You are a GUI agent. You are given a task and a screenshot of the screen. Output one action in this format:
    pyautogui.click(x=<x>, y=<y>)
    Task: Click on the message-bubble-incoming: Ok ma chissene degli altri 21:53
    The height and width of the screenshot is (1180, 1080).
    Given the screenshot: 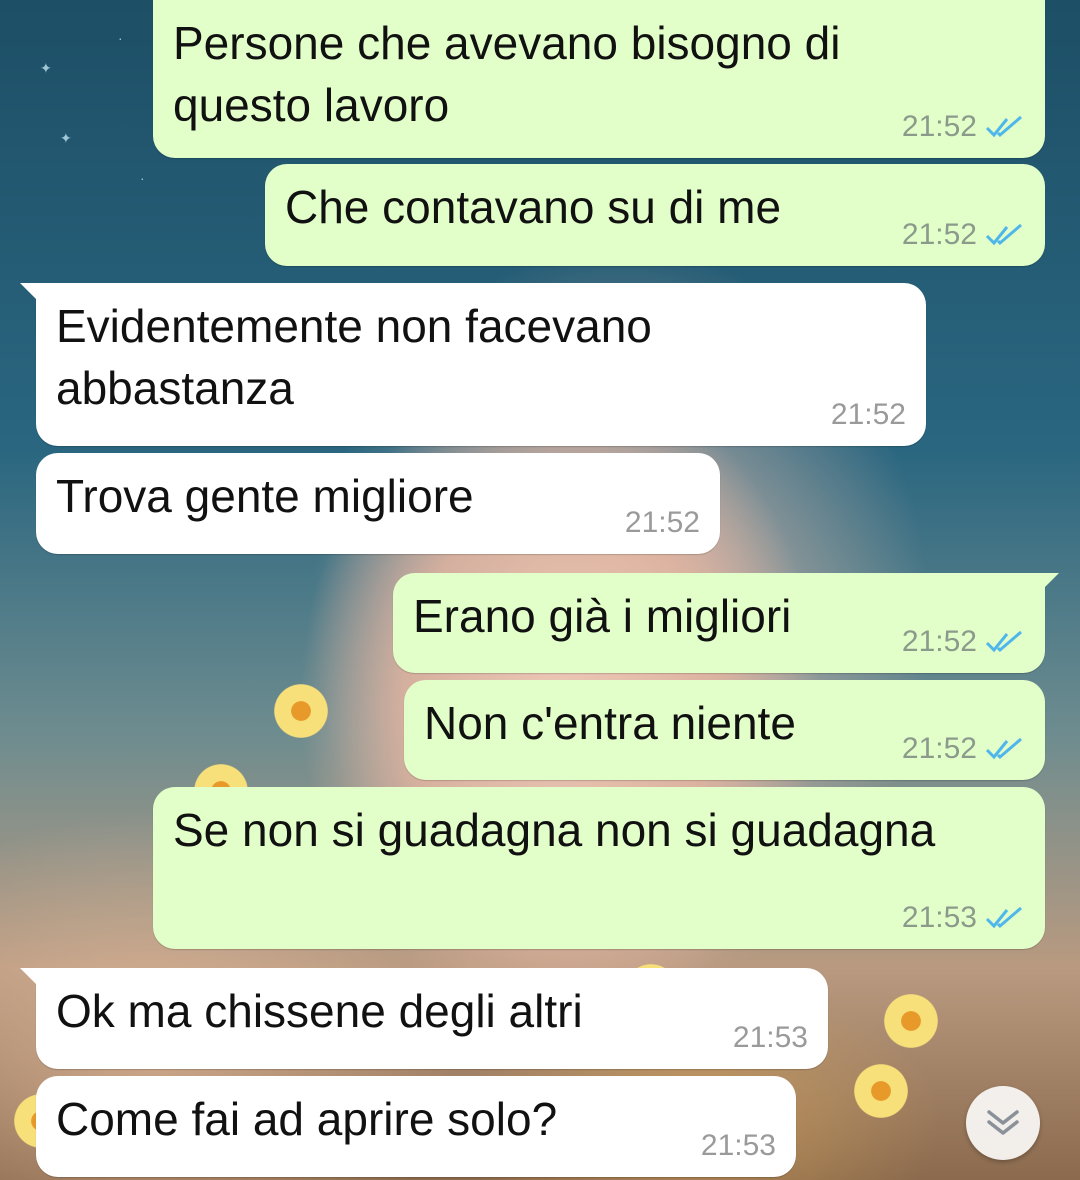 What is the action you would take?
    pyautogui.click(x=424, y=1018)
    